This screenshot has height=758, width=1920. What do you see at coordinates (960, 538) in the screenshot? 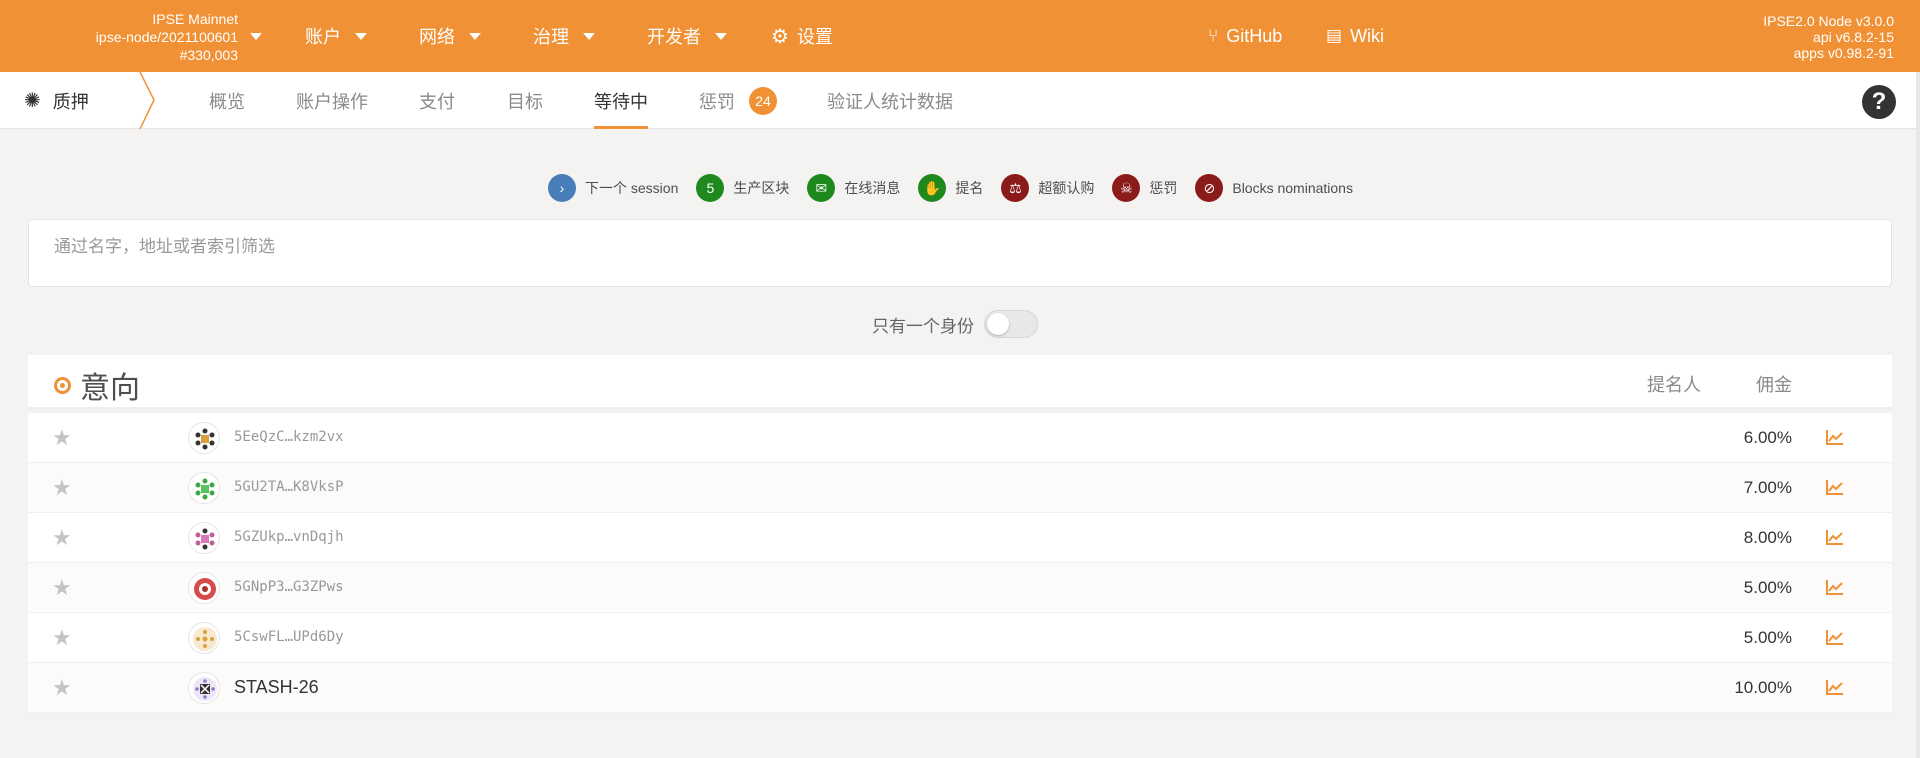
I see `table-row: ★ 5GZUkp…vnDqjh 8.00%` at bounding box center [960, 538].